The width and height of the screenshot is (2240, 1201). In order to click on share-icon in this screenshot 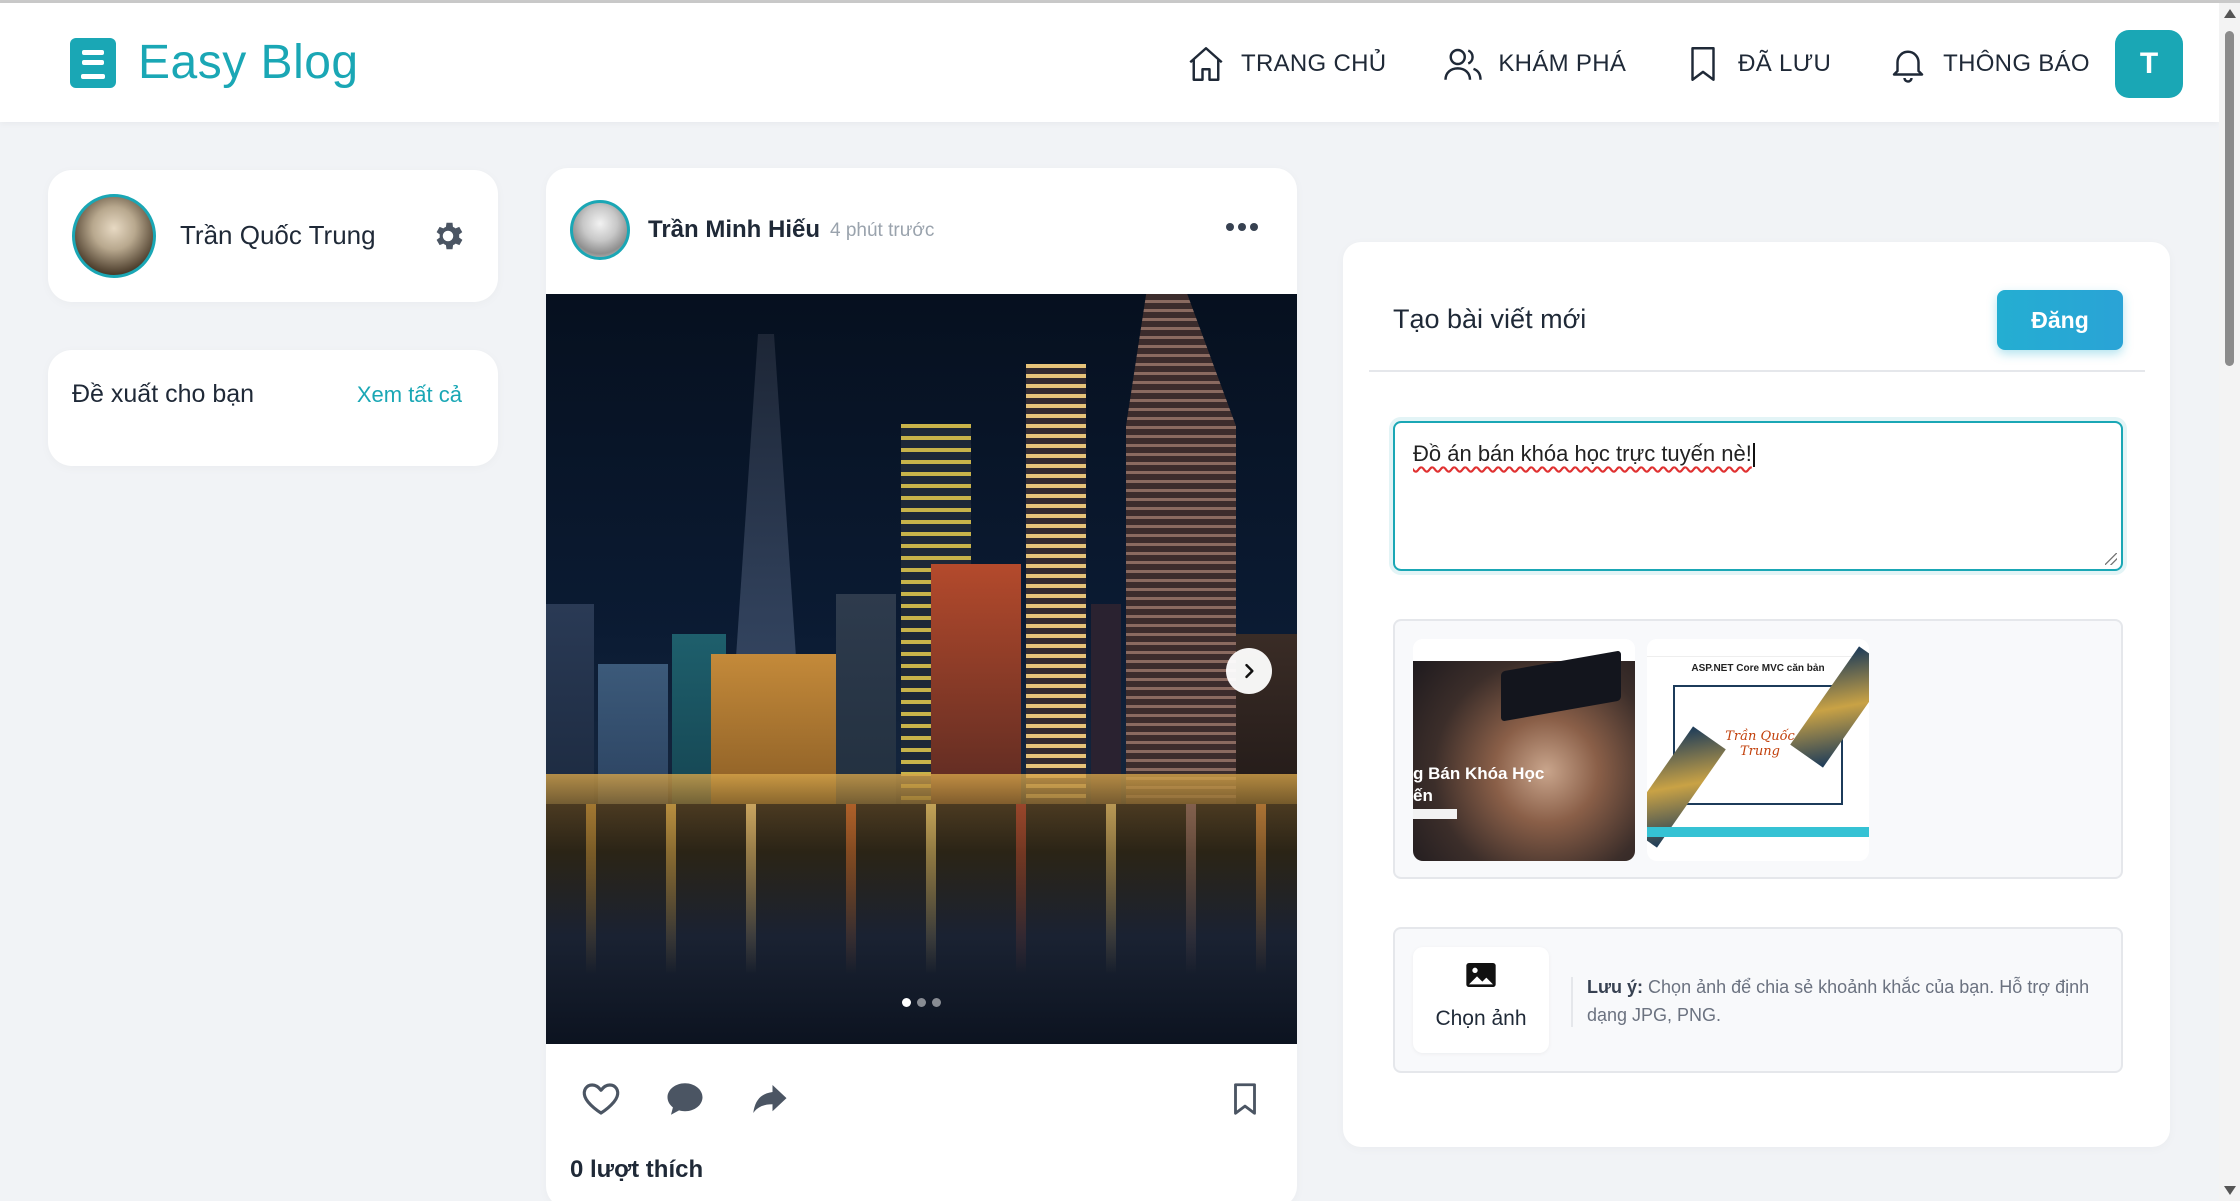, I will do `click(769, 1099)`.